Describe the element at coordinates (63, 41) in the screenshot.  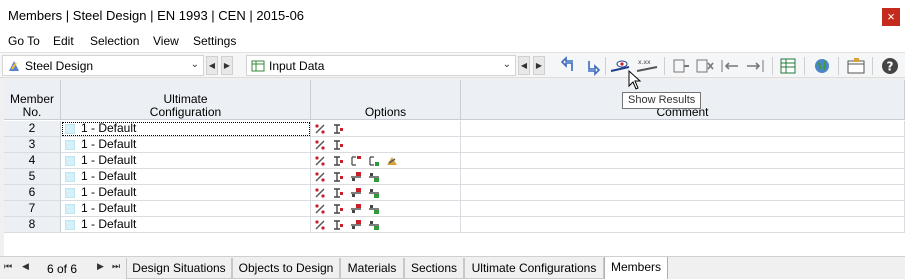
I see `menu-edit: Edit` at that location.